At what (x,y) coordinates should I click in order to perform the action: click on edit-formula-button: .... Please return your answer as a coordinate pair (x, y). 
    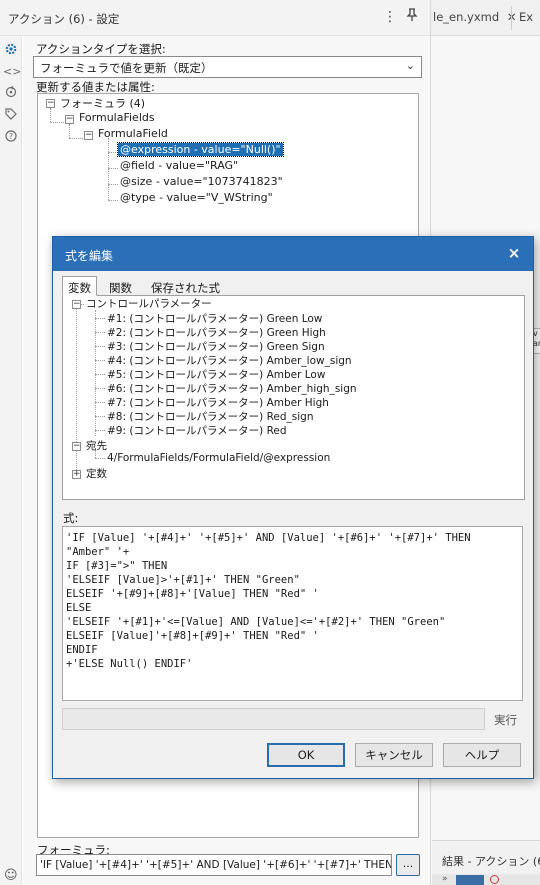
    Looking at the image, I should click on (408, 865).